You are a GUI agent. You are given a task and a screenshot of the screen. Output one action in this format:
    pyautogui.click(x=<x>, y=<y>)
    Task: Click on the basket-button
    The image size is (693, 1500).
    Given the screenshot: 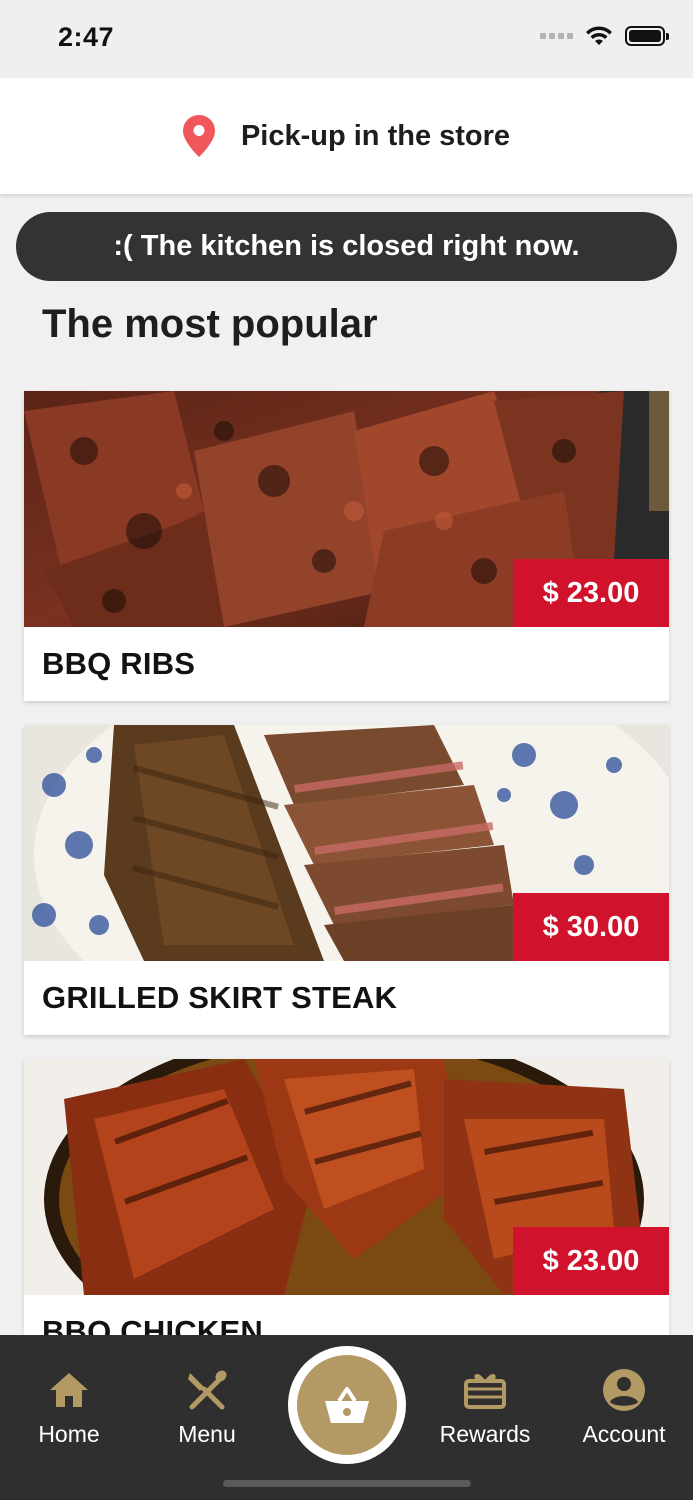 What is the action you would take?
    pyautogui.click(x=347, y=1405)
    